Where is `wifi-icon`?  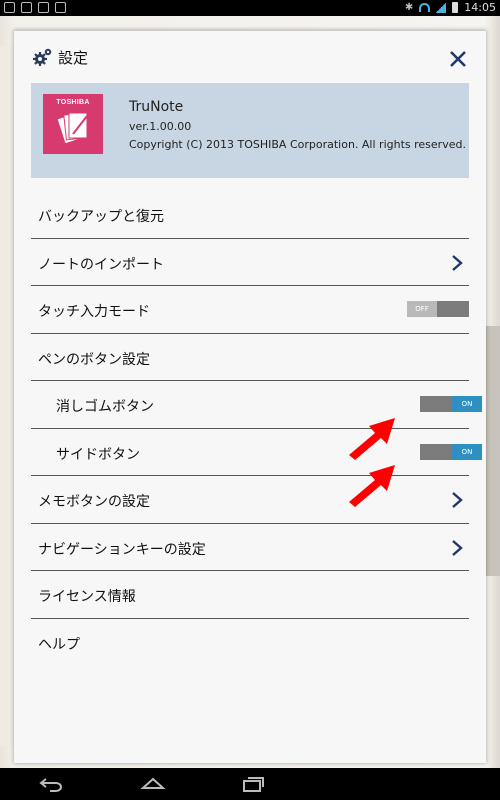 wifi-icon is located at coordinates (425, 7).